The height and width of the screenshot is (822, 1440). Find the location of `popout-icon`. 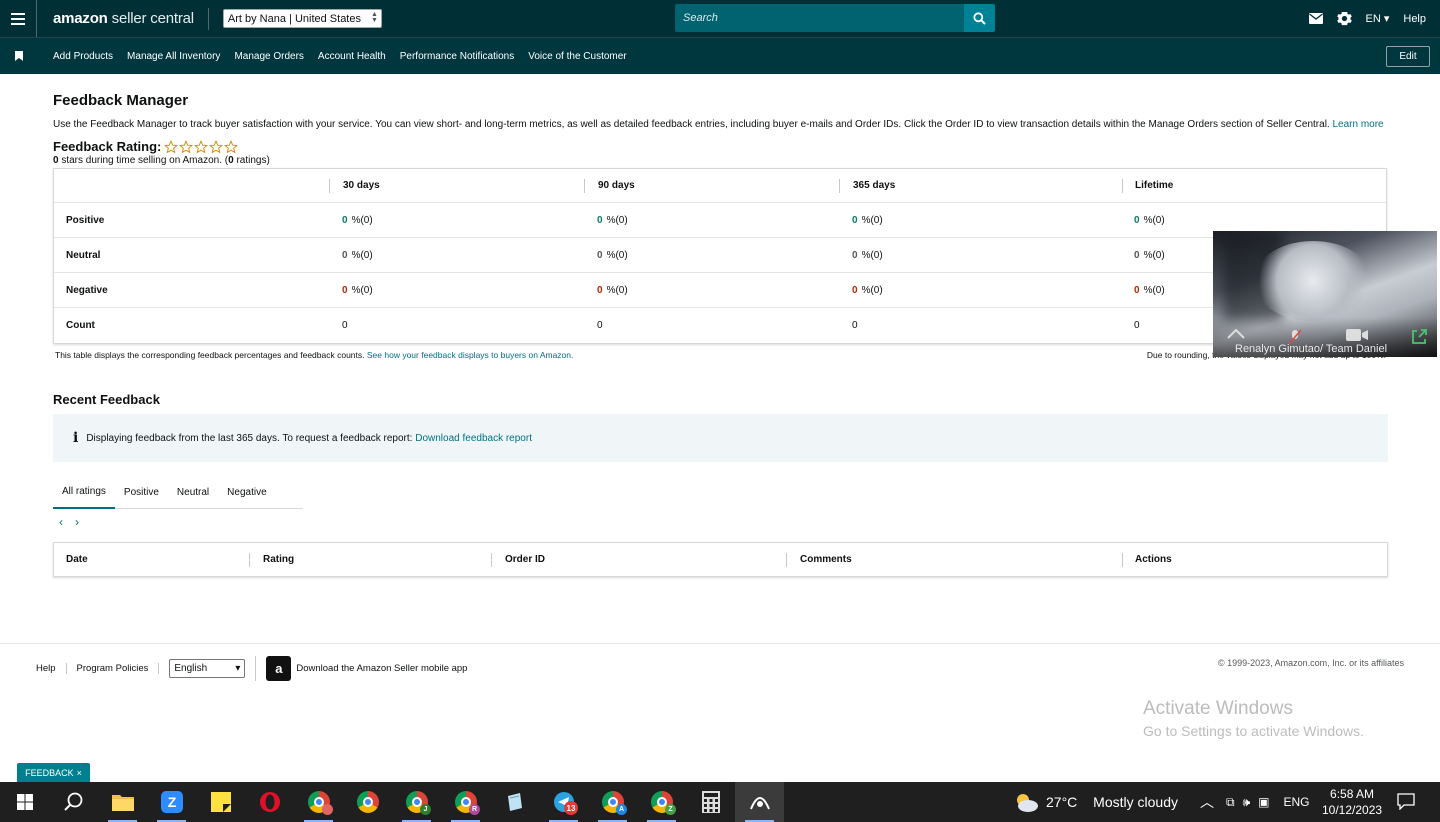

popout-icon is located at coordinates (1419, 336).